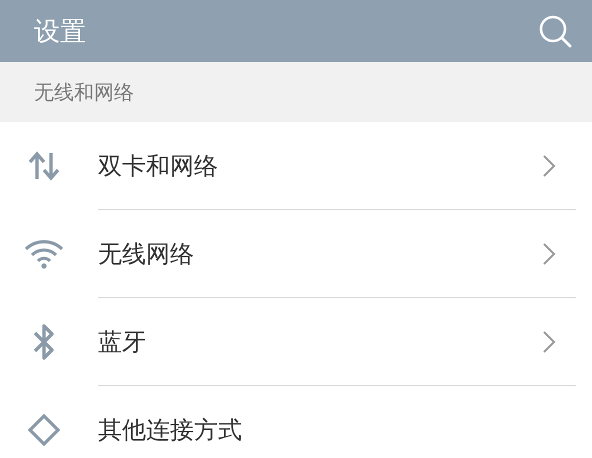 This screenshot has height=458, width=592. What do you see at coordinates (44, 166) in the screenshot?
I see `up-down-arrows-icon` at bounding box center [44, 166].